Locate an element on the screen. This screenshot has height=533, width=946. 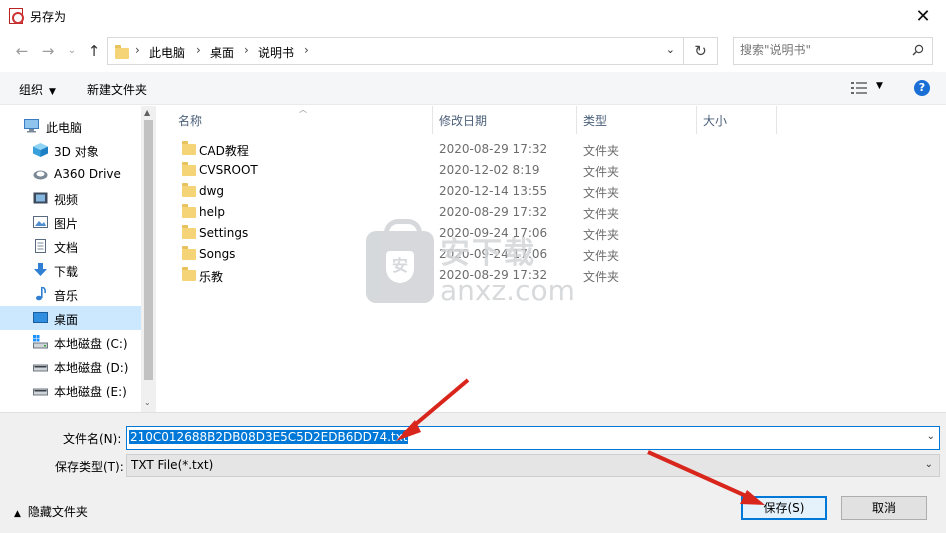
view-options-icon is located at coordinates (859, 88).